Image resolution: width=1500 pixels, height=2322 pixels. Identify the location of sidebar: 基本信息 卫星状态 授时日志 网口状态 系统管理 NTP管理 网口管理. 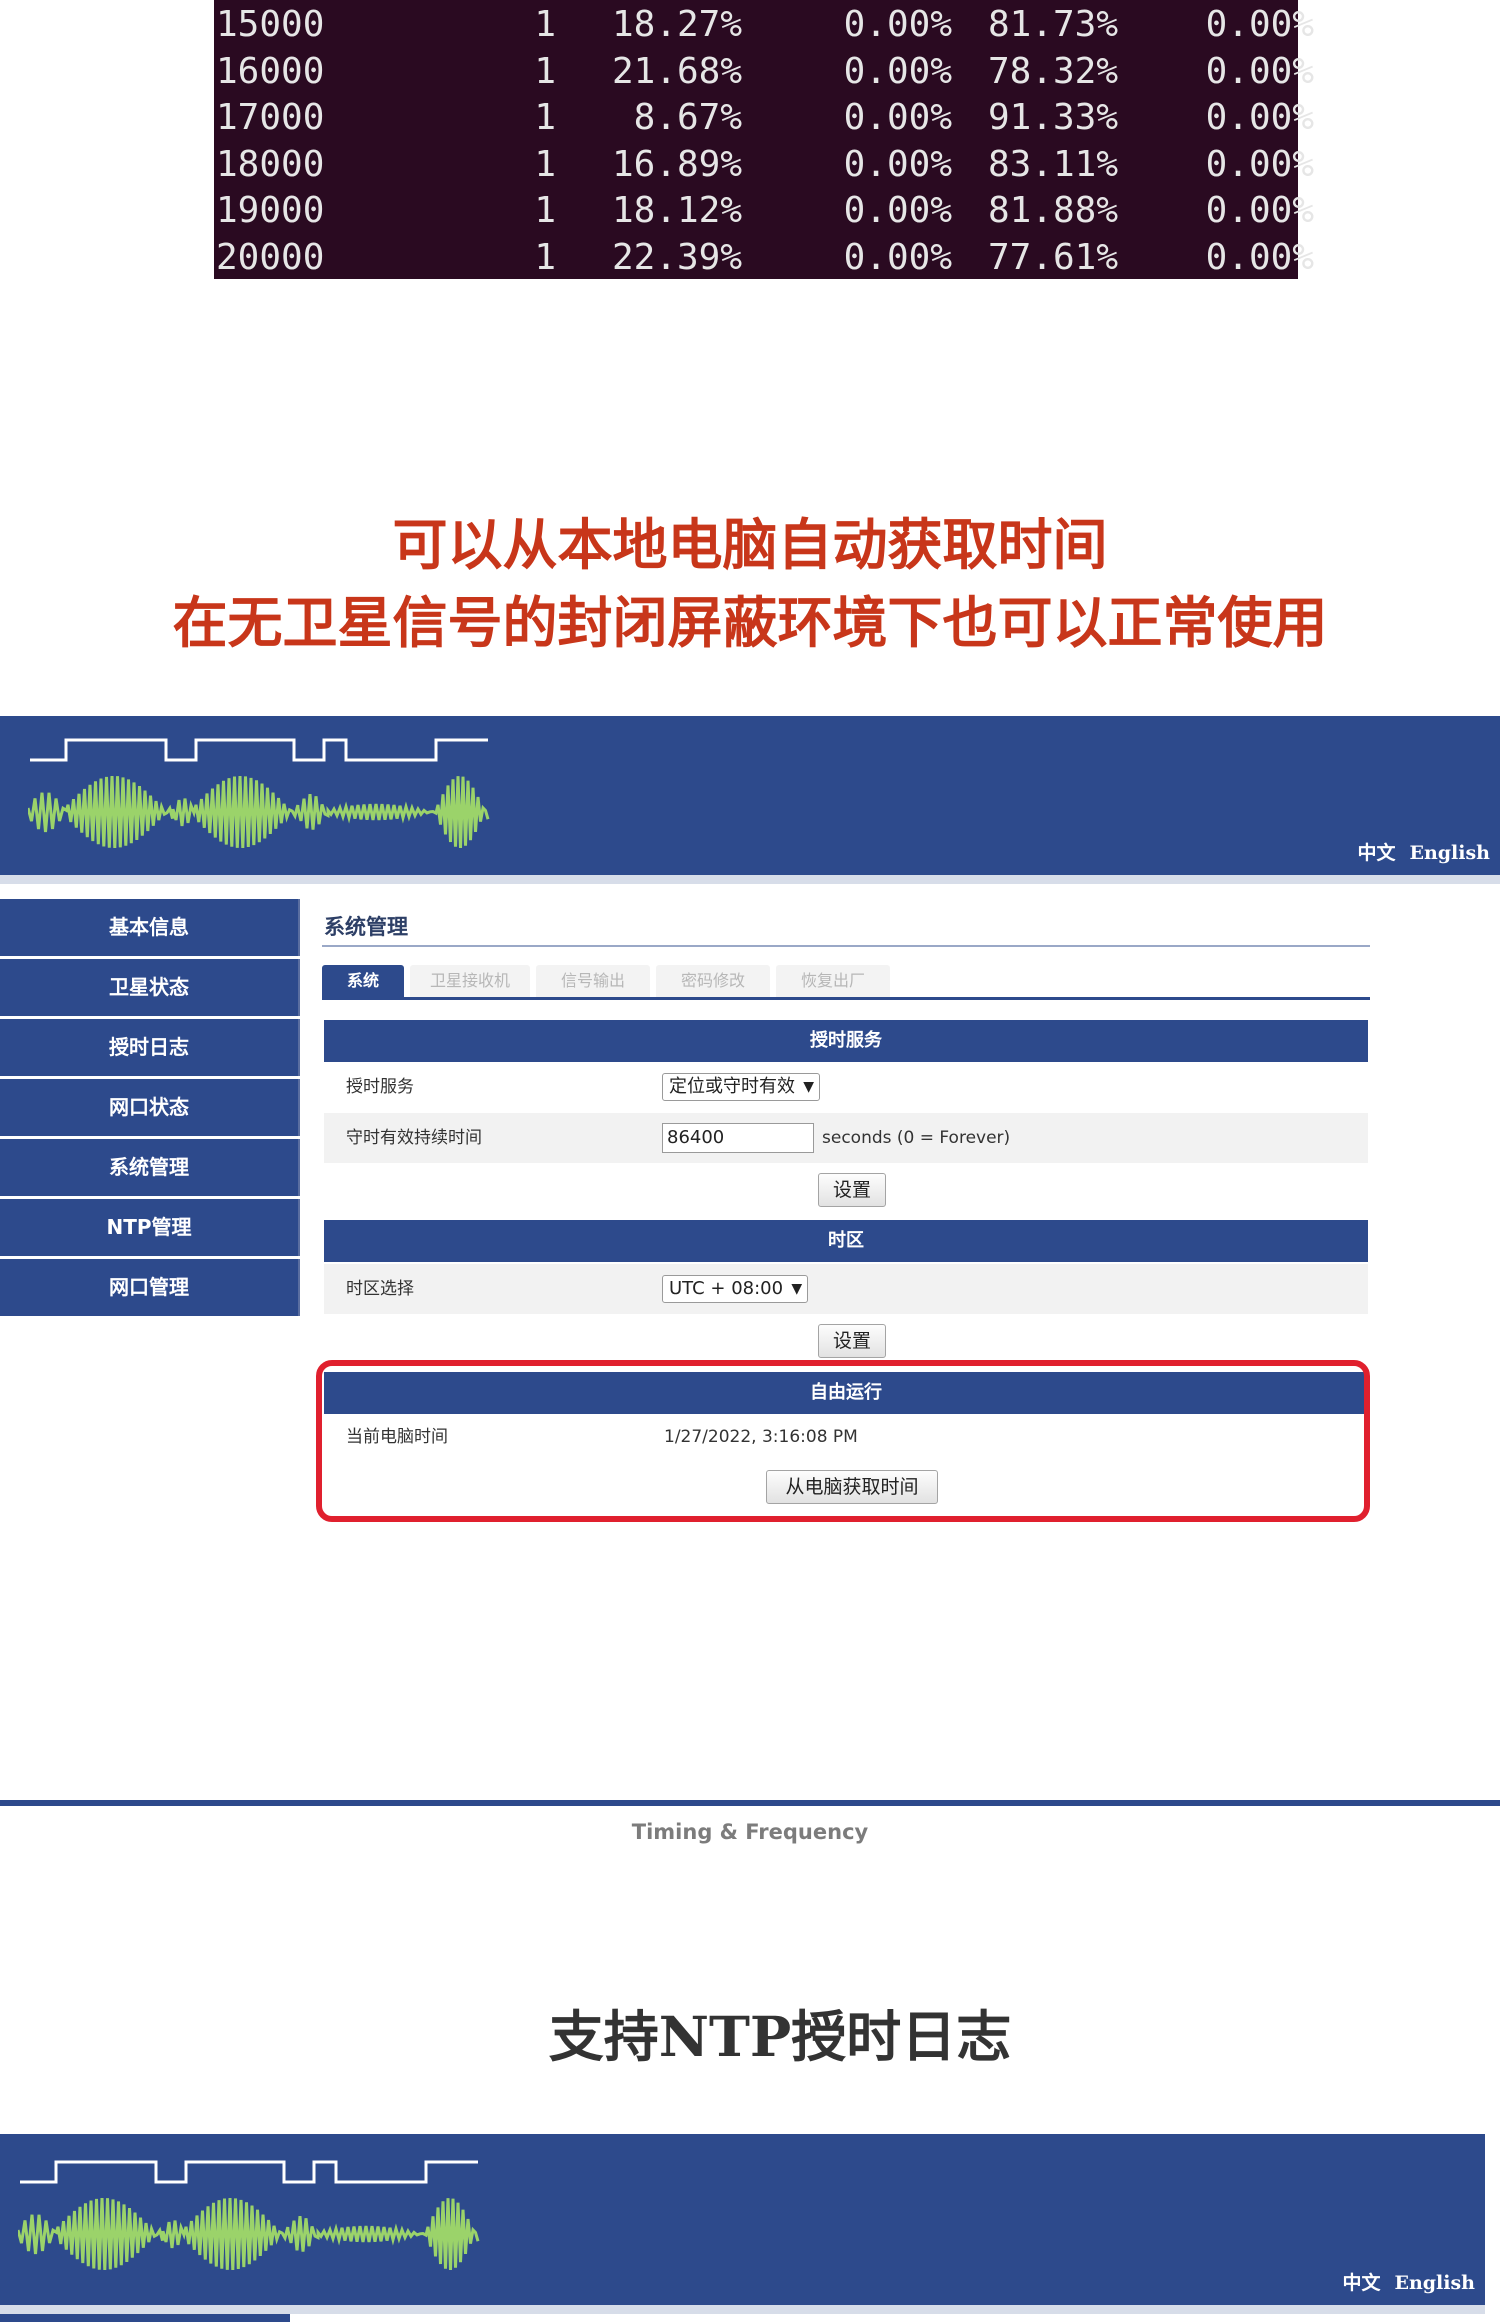
(150, 1109).